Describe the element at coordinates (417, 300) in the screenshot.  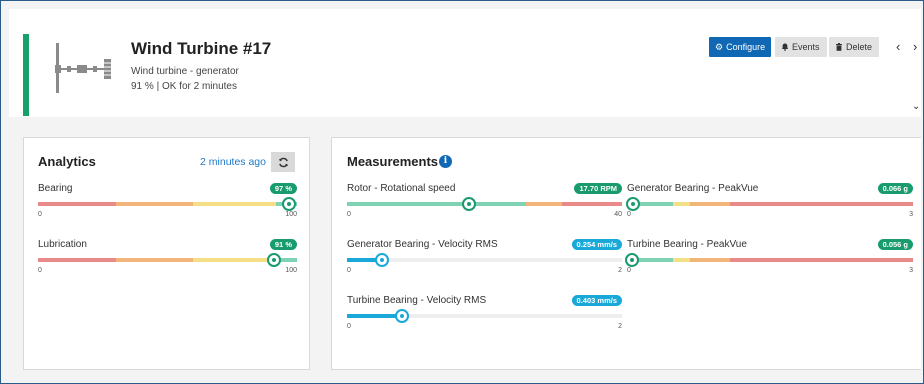
I see `metric-label: Turbine Bearing - Velocity RMS` at that location.